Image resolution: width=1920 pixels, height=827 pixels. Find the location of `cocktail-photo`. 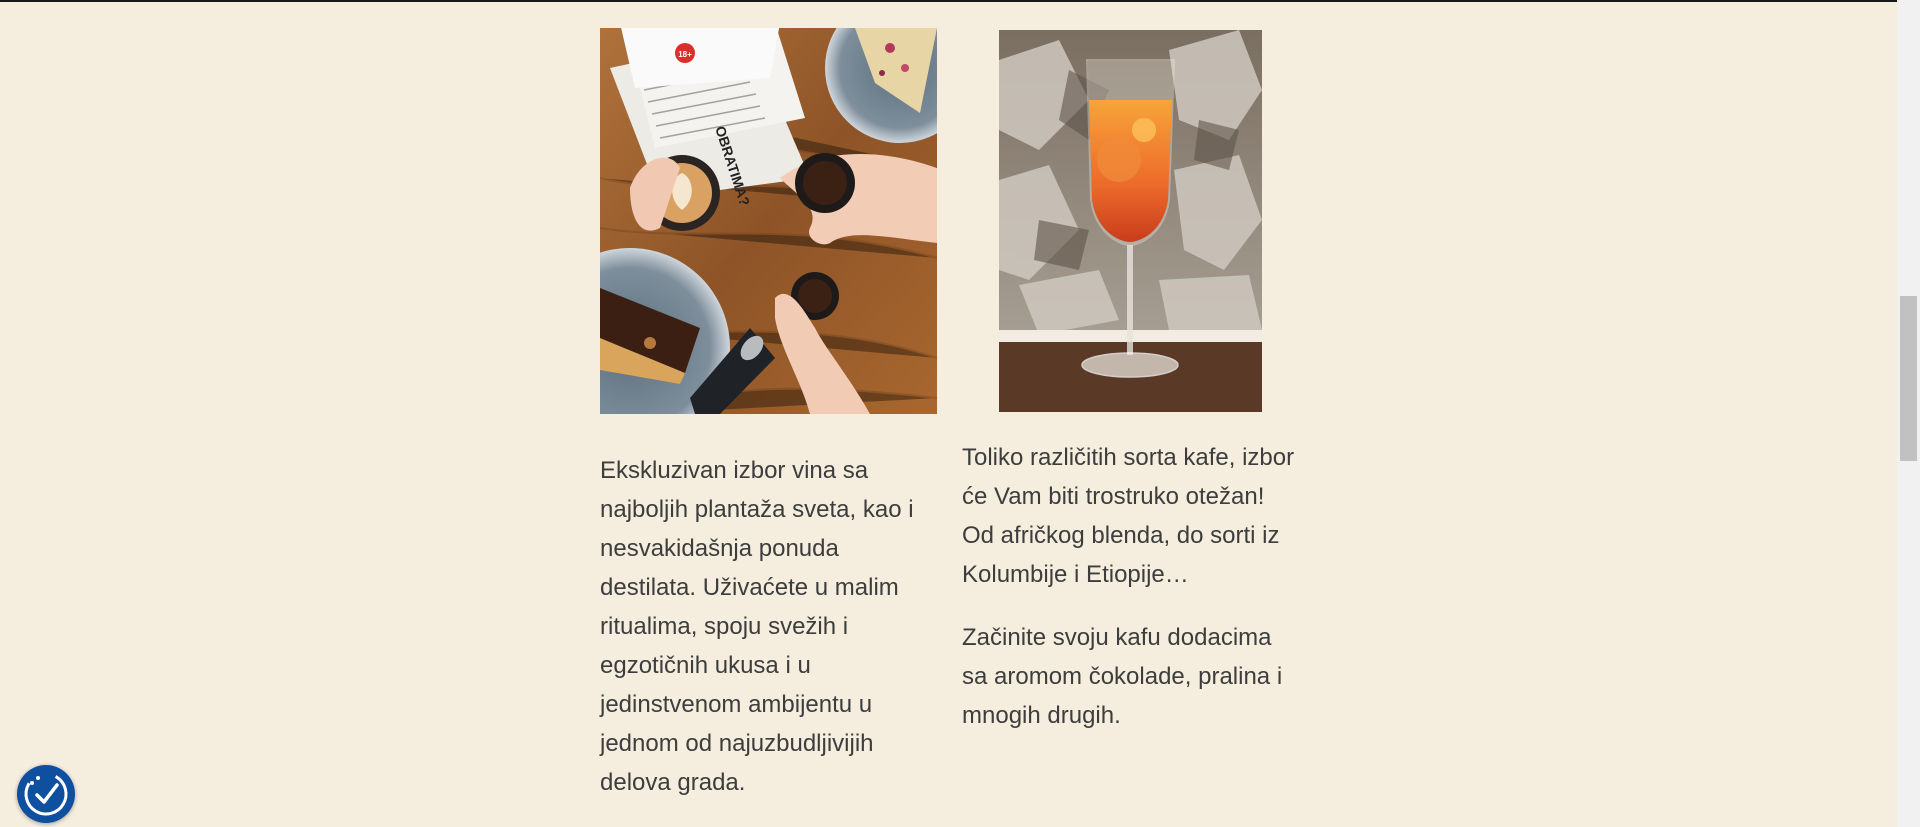

cocktail-photo is located at coordinates (1130, 221).